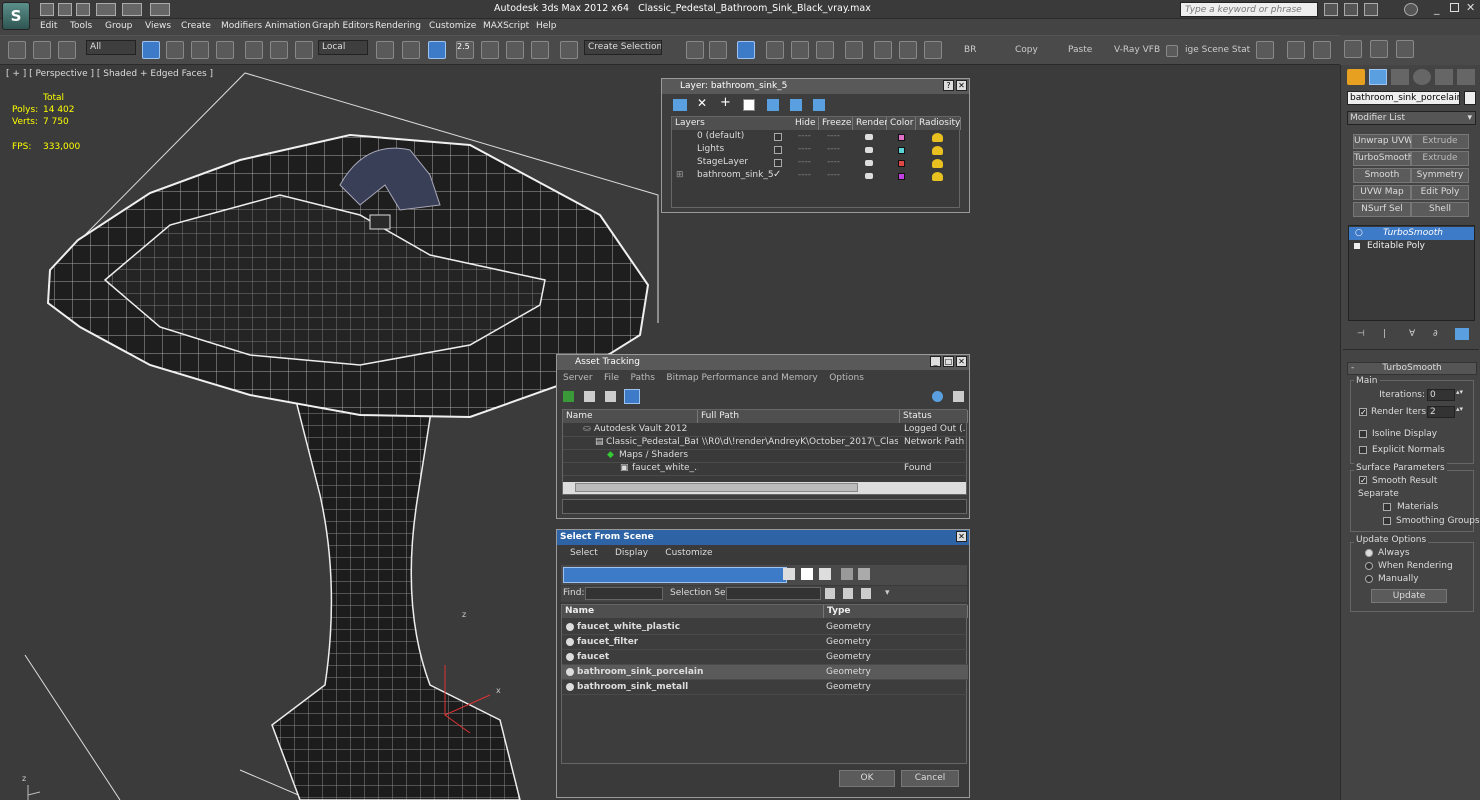 The height and width of the screenshot is (800, 1480). What do you see at coordinates (1411, 233) in the screenshot?
I see `stack-item-turbosmooth: ○ TurboSmooth` at bounding box center [1411, 233].